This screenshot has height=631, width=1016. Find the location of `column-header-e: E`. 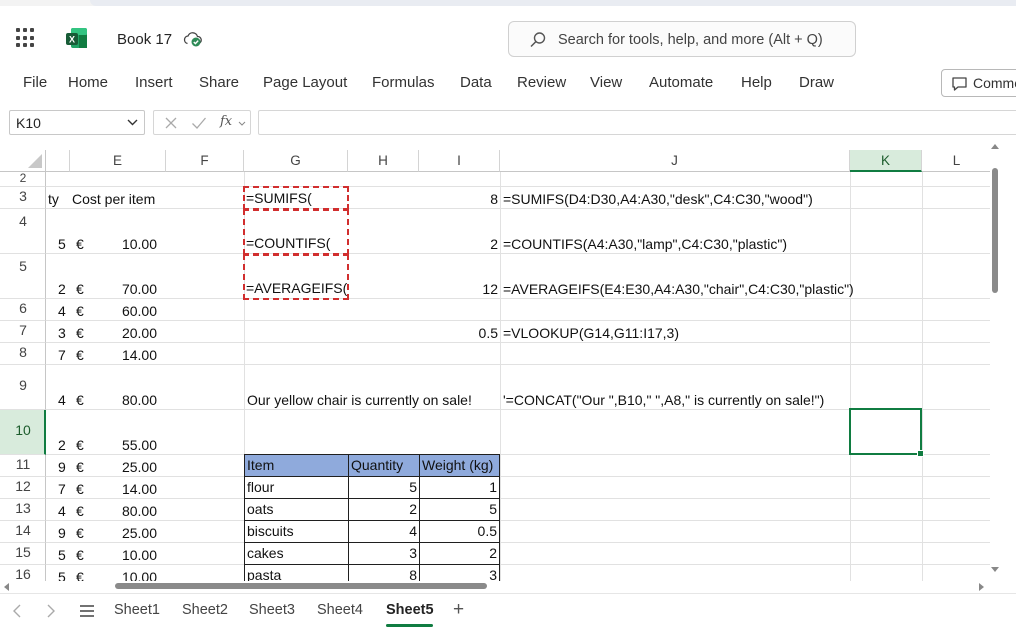

column-header-e: E is located at coordinates (118, 161).